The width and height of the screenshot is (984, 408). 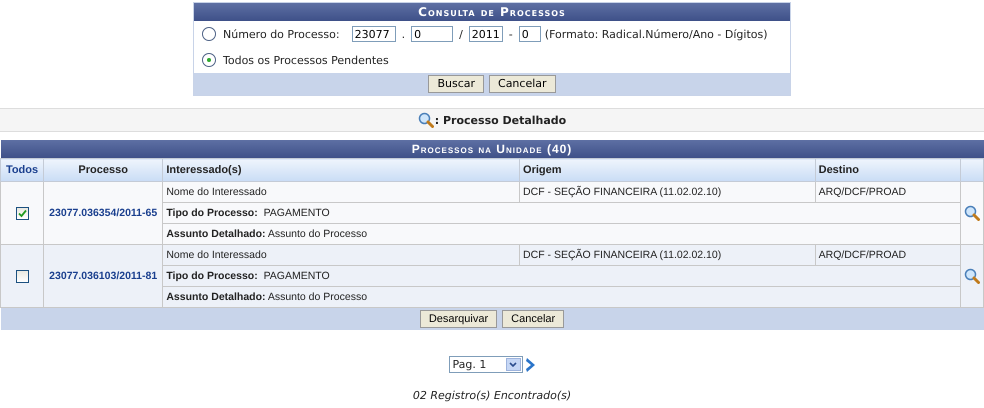 What do you see at coordinates (492, 149) in the screenshot?
I see `table-title: Processos na Unidade (40)` at bounding box center [492, 149].